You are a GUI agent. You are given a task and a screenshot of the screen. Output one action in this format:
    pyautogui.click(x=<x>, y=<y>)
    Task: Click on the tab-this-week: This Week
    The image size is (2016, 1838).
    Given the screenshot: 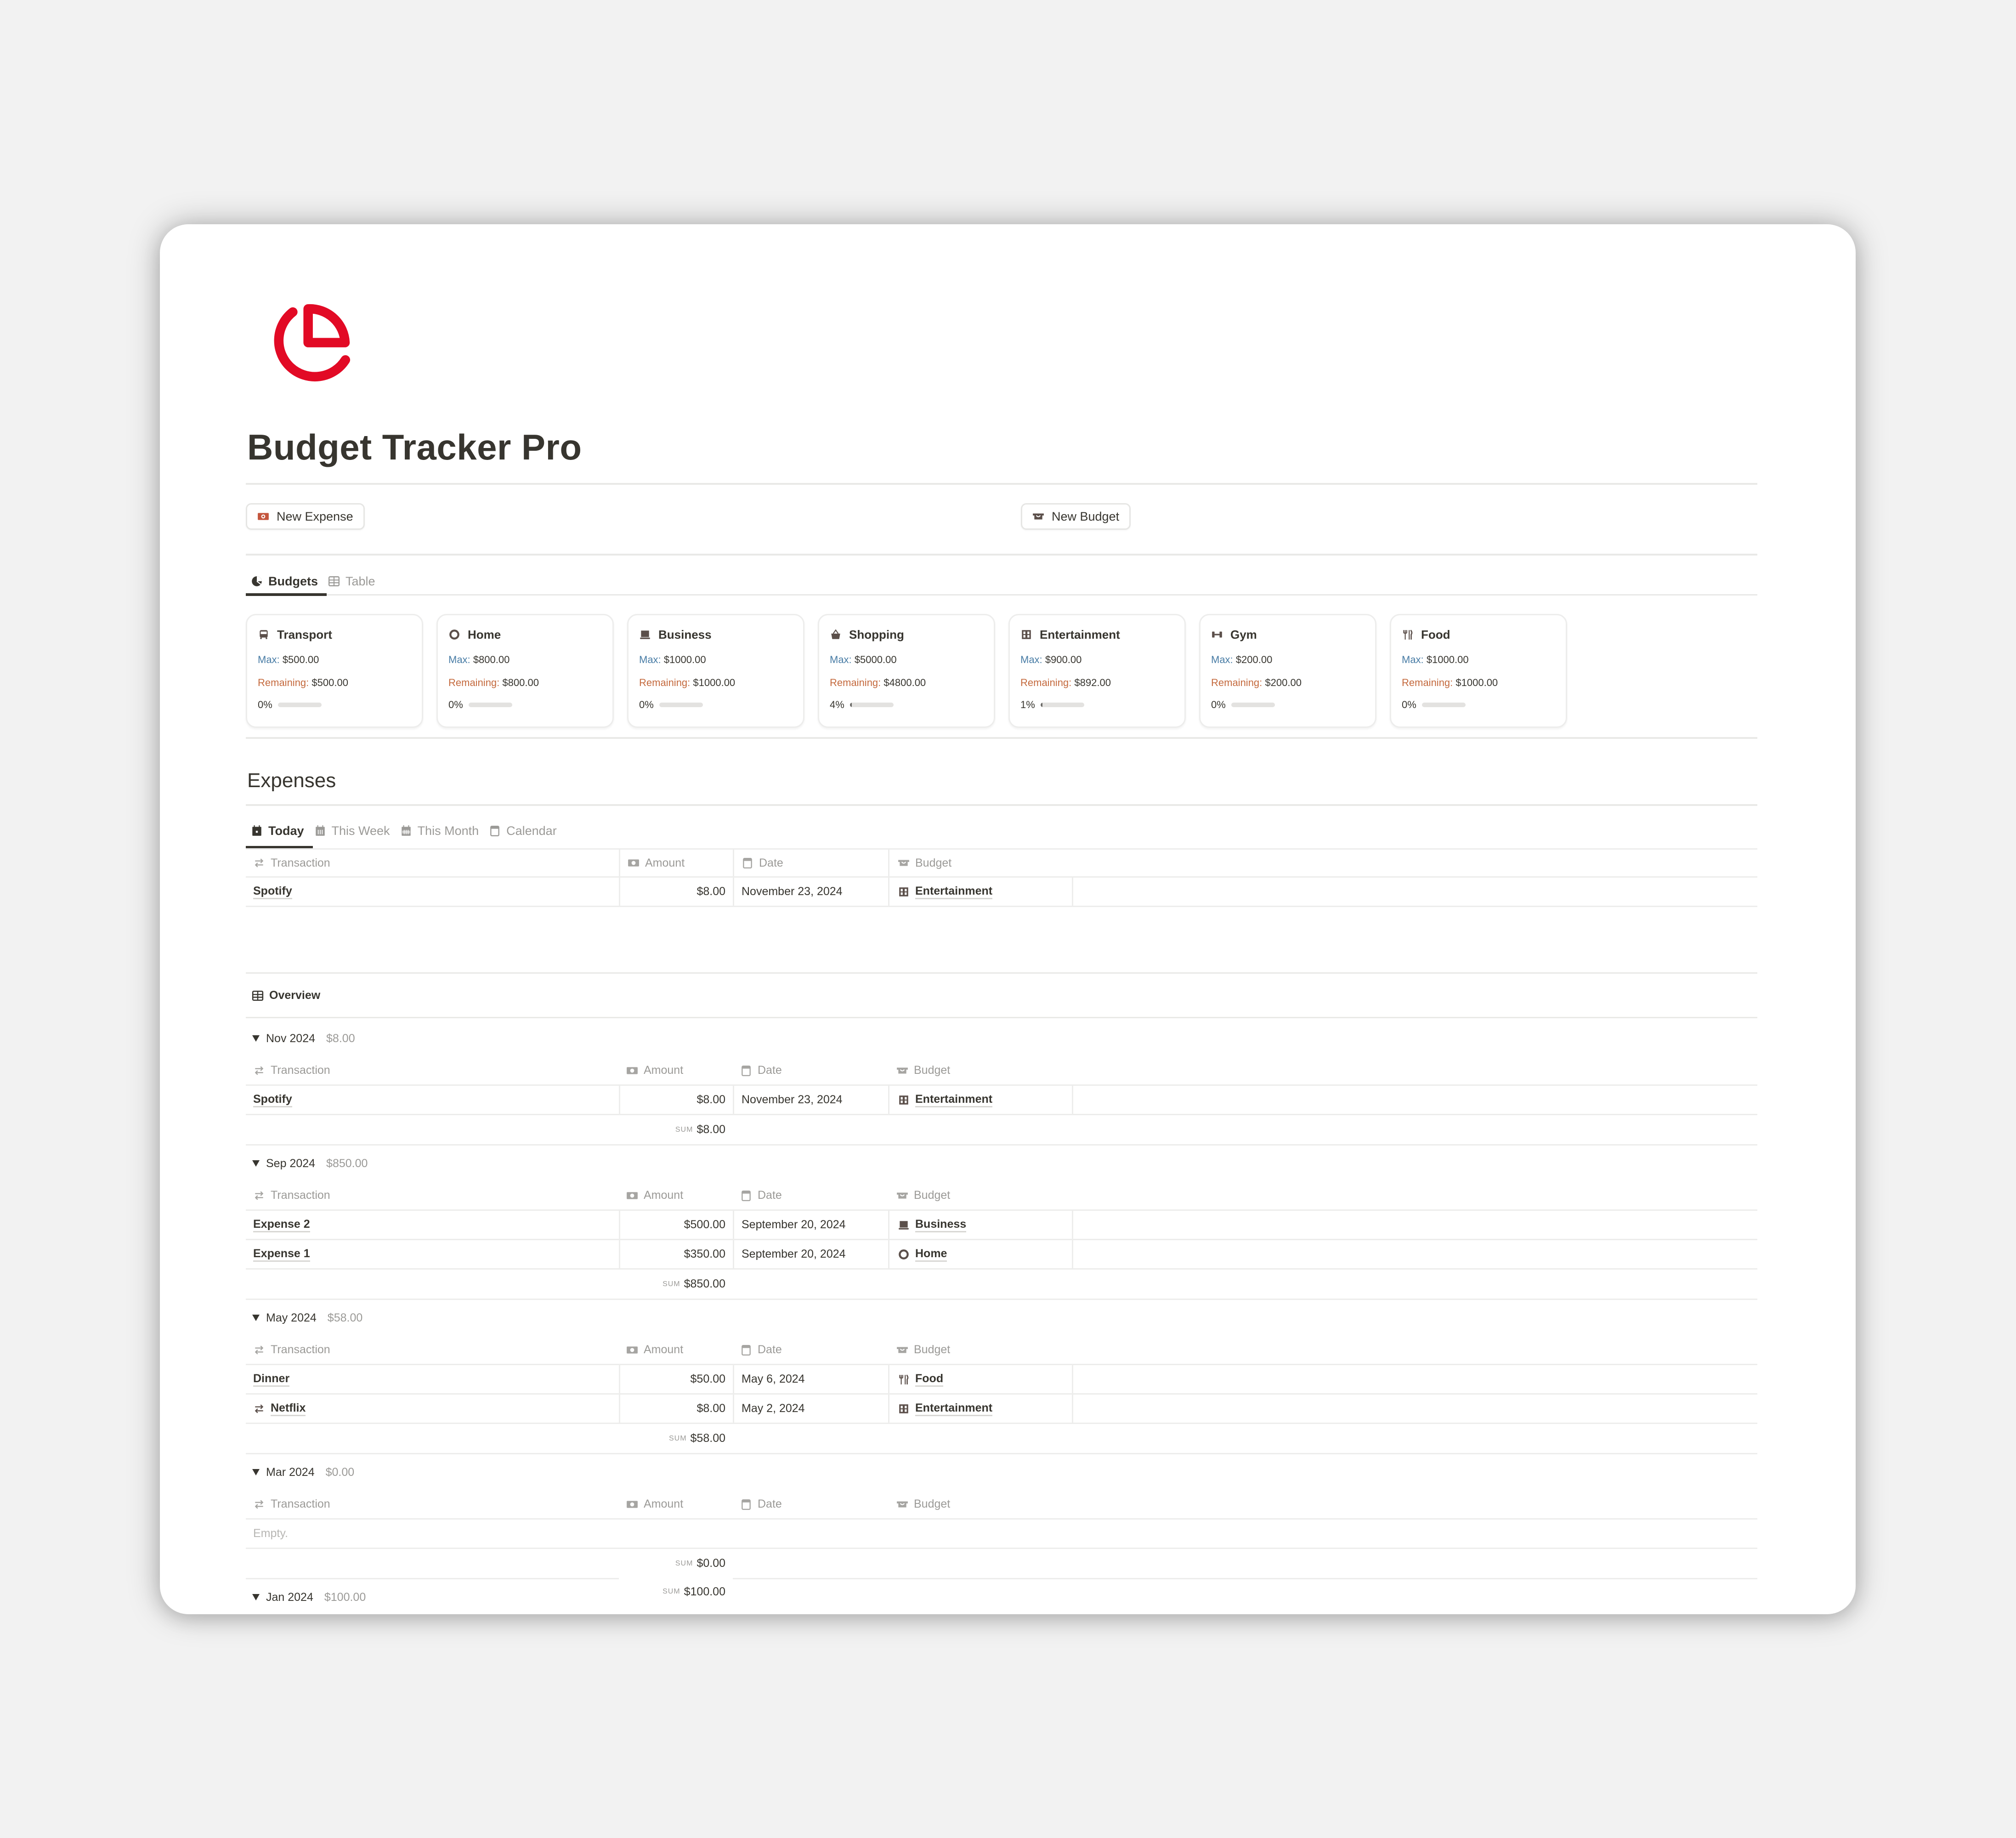 What is the action you would take?
    pyautogui.click(x=352, y=831)
    